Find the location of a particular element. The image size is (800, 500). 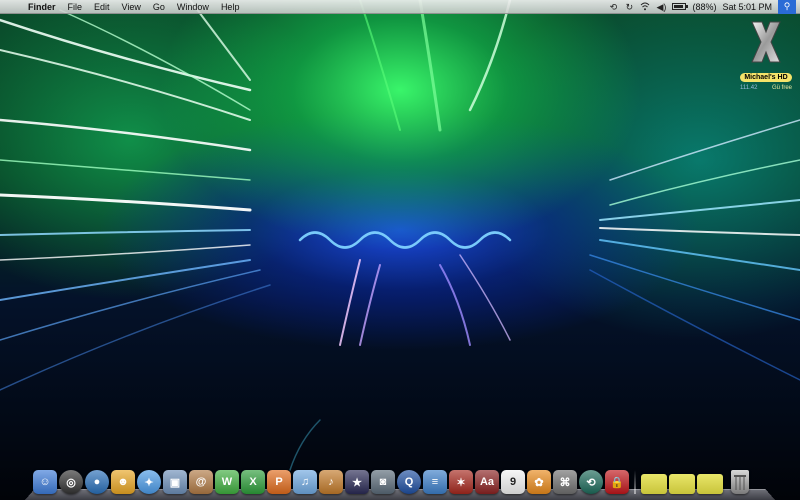

disk-free: Gü free is located at coordinates (781, 88).